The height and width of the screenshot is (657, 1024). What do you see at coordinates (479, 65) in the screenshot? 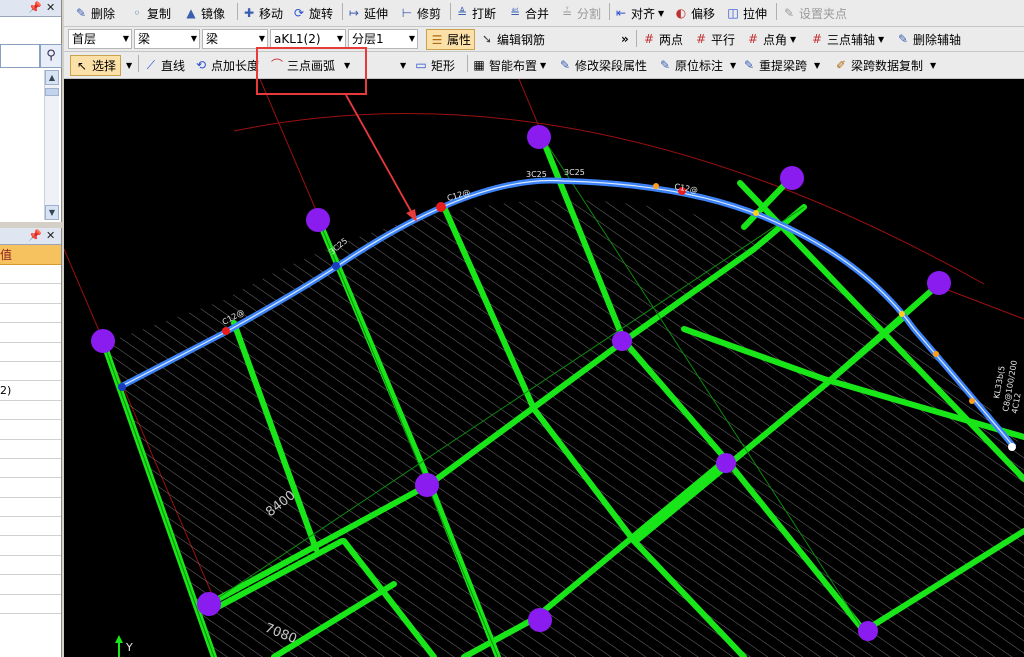
I see `smart-layout-icon: ▦` at bounding box center [479, 65].